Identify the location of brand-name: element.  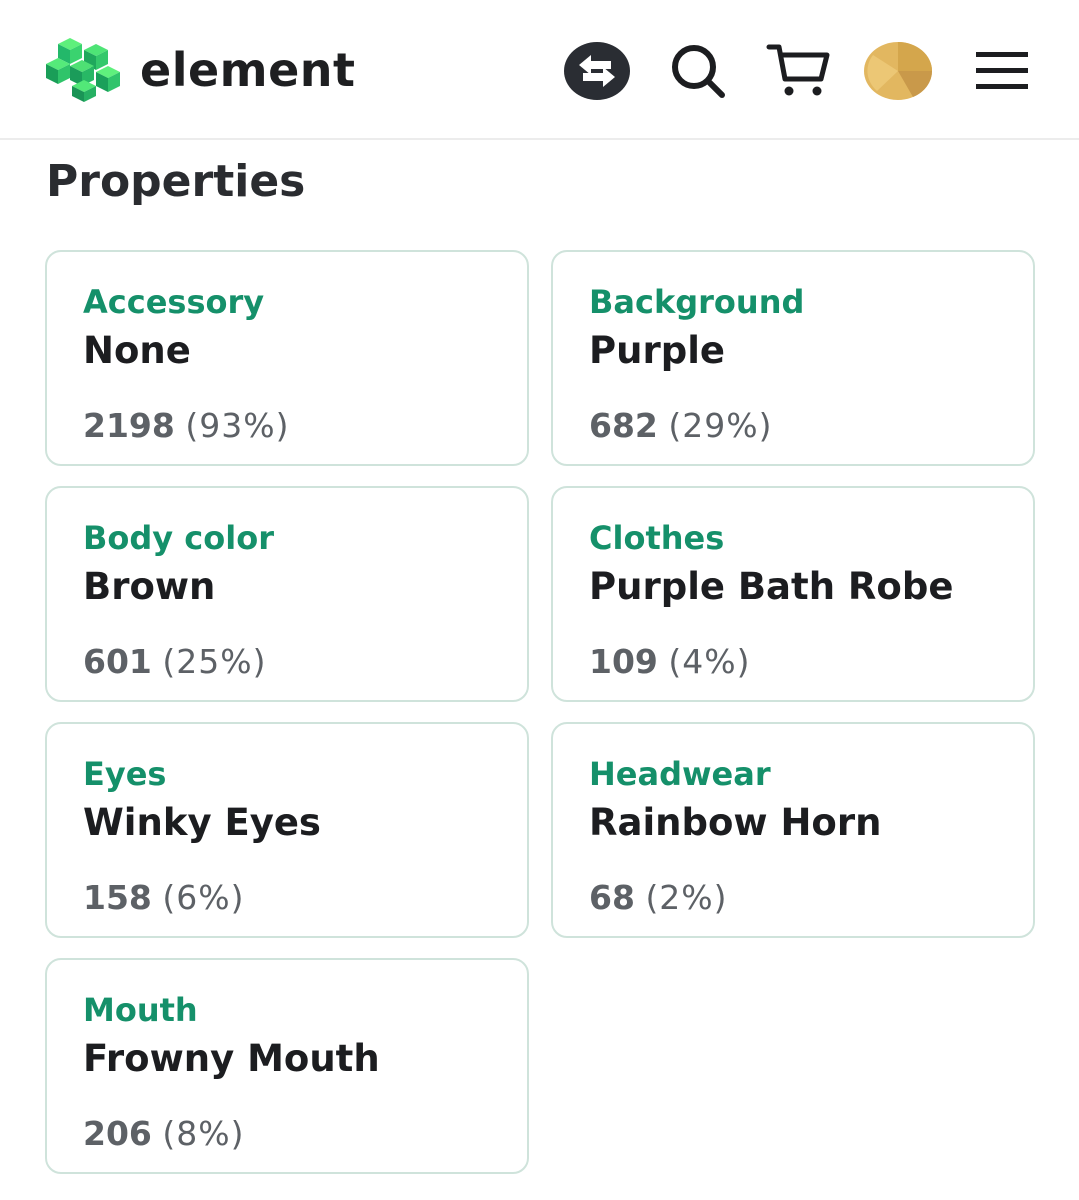
(248, 70).